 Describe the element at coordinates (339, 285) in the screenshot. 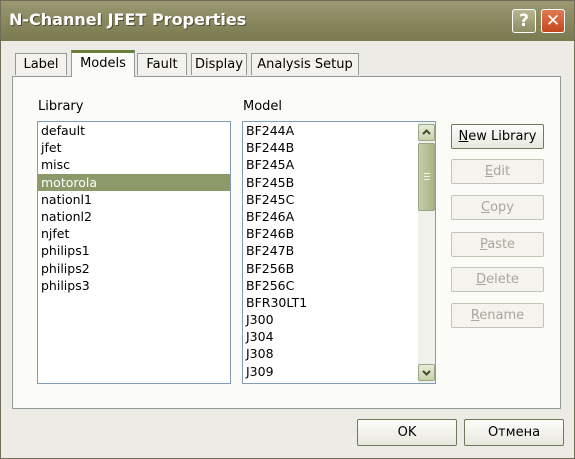

I see `model-item: BF256C` at that location.